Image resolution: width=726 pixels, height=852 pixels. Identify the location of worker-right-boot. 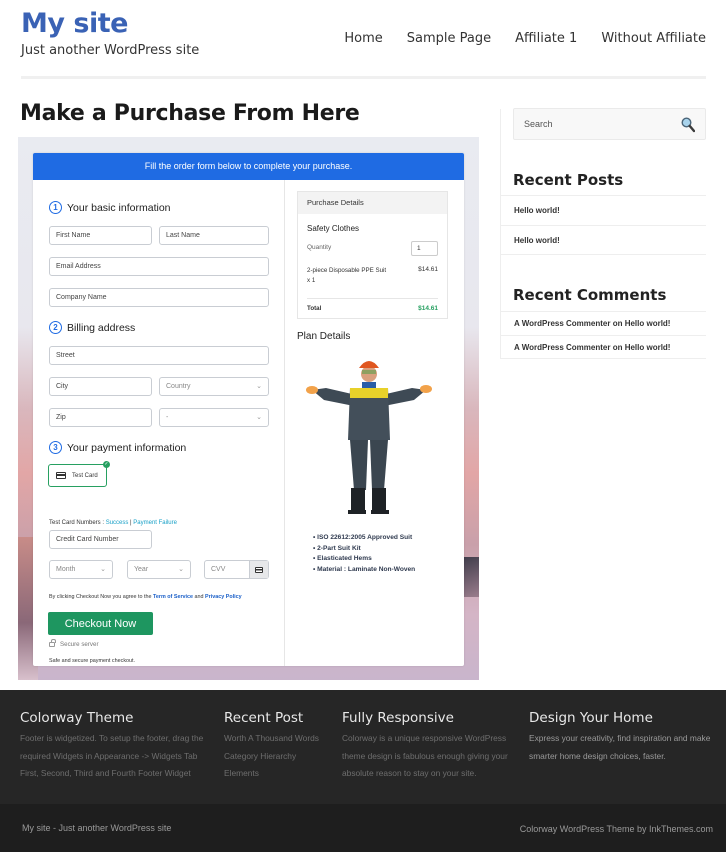
(379, 500).